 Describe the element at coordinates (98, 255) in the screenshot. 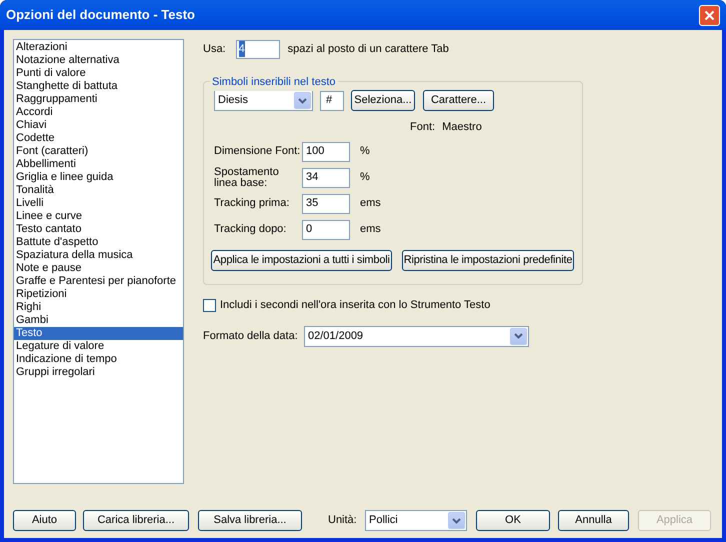

I see `category-item: Spaziatura della musica` at that location.